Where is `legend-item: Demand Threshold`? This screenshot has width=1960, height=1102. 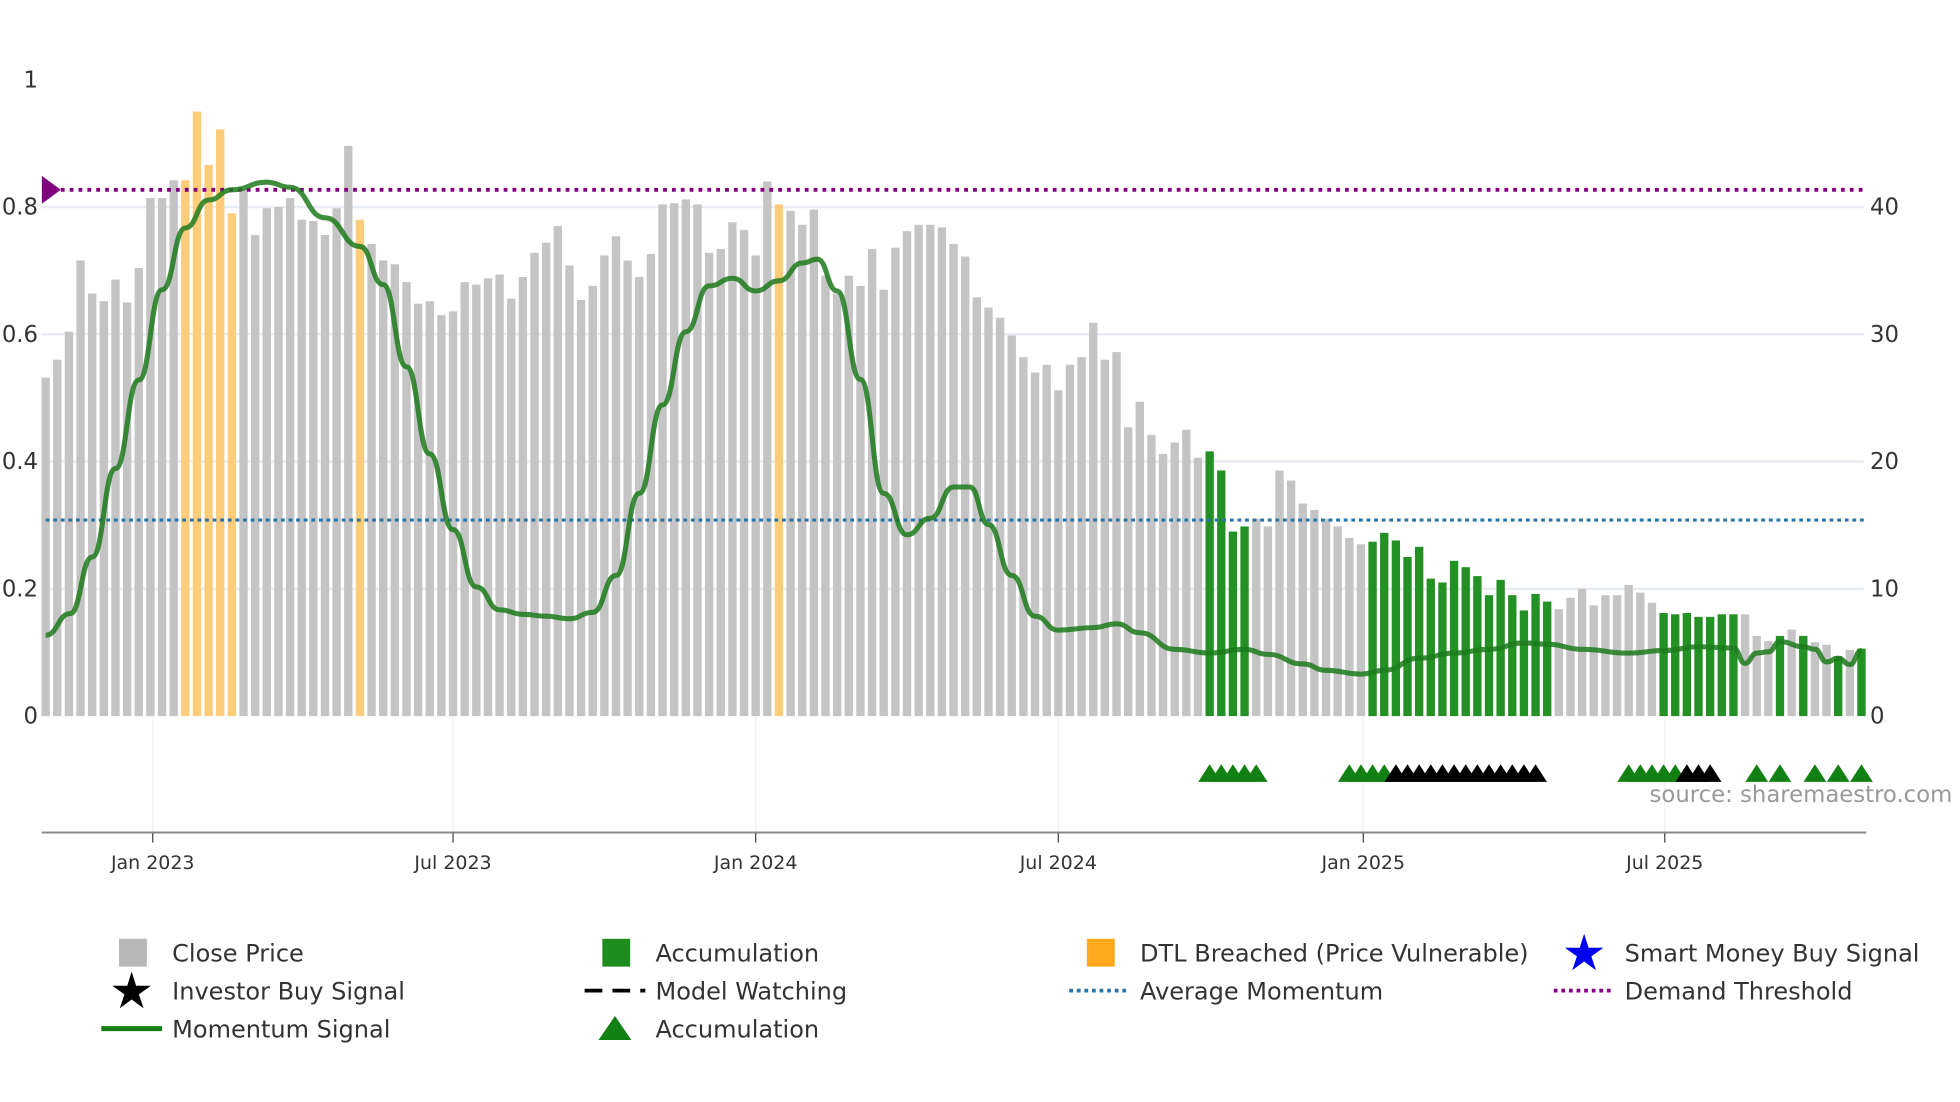 legend-item: Demand Threshold is located at coordinates (1702, 992).